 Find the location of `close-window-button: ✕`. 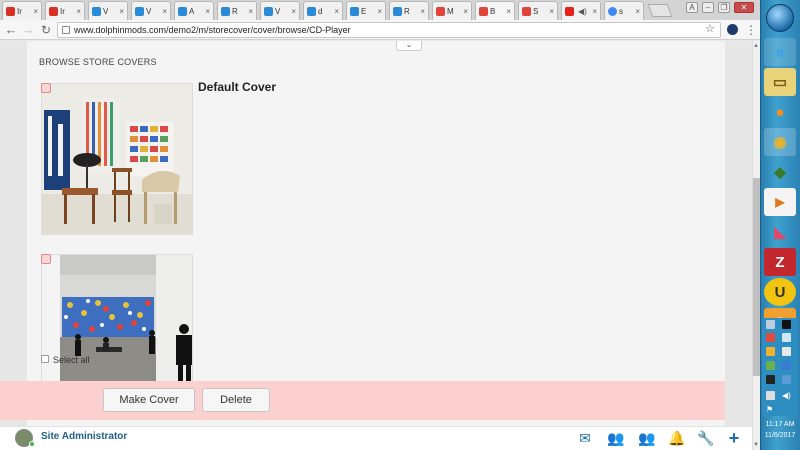

close-window-button: ✕ is located at coordinates (744, 7).